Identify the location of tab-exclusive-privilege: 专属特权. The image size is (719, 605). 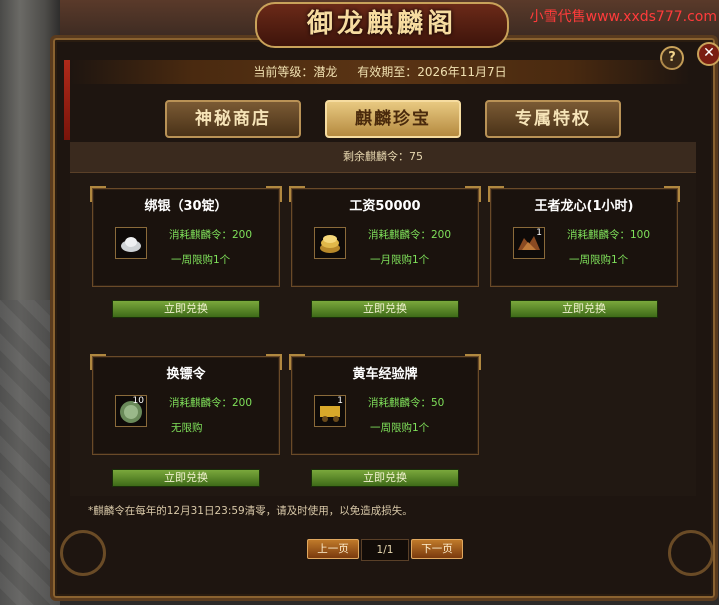
(553, 119).